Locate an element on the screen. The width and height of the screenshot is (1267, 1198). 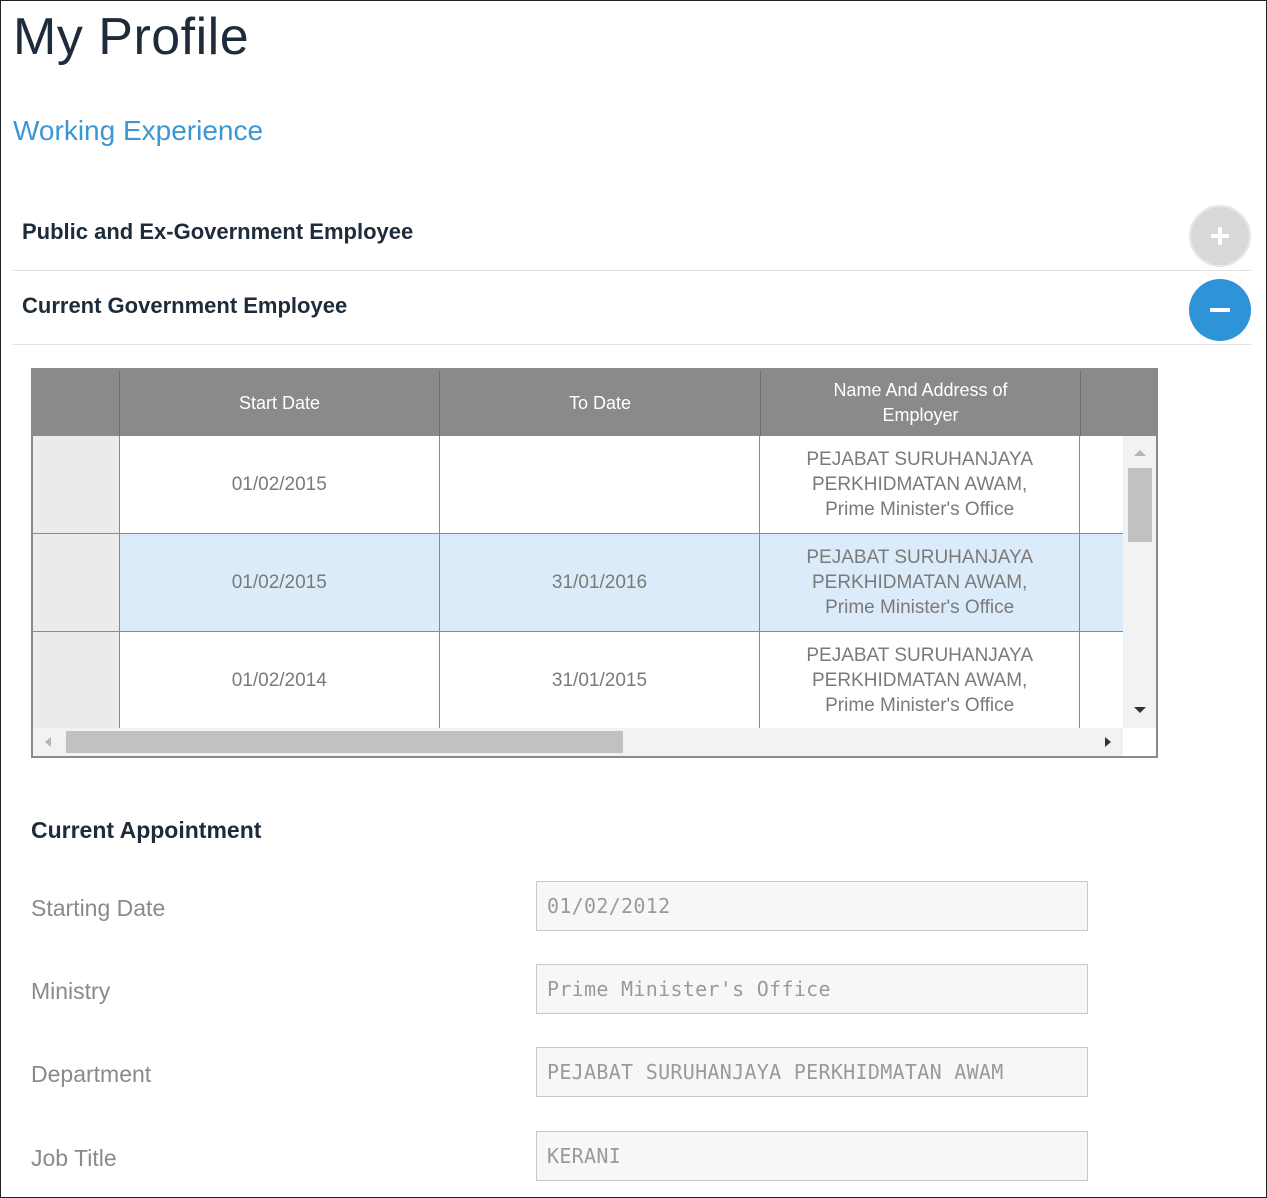
column-header-start-date: Start Date is located at coordinates (280, 403).